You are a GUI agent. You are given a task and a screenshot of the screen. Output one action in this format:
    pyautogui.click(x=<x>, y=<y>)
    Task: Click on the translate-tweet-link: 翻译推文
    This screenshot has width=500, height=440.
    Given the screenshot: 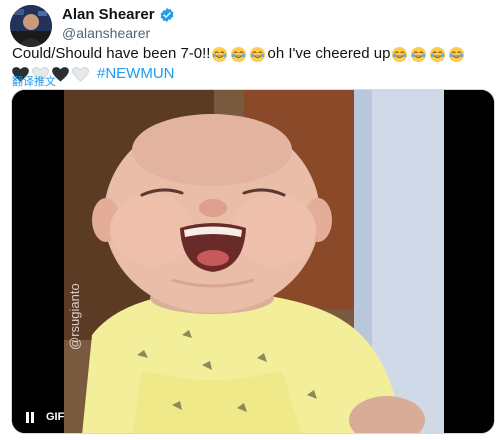 What is the action you would take?
    pyautogui.click(x=34, y=81)
    